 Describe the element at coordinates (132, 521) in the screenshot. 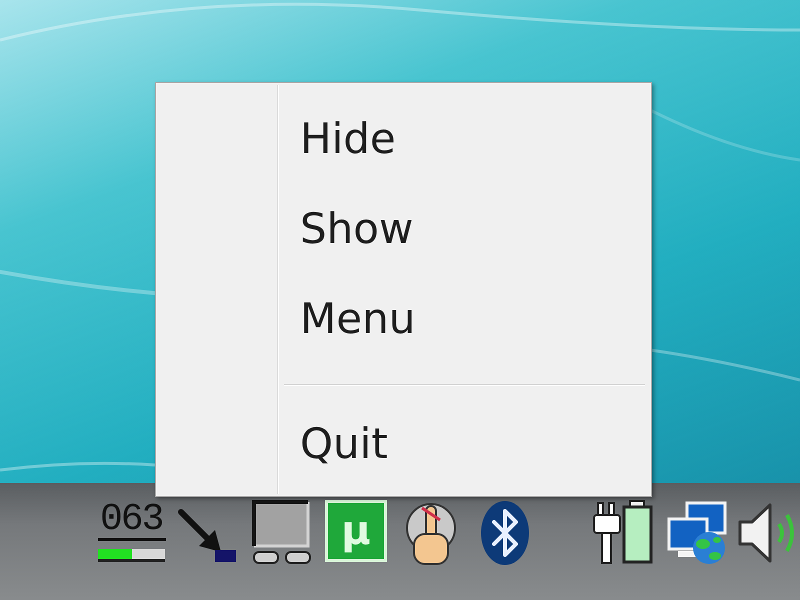

I see `meter-reading: 063` at that location.